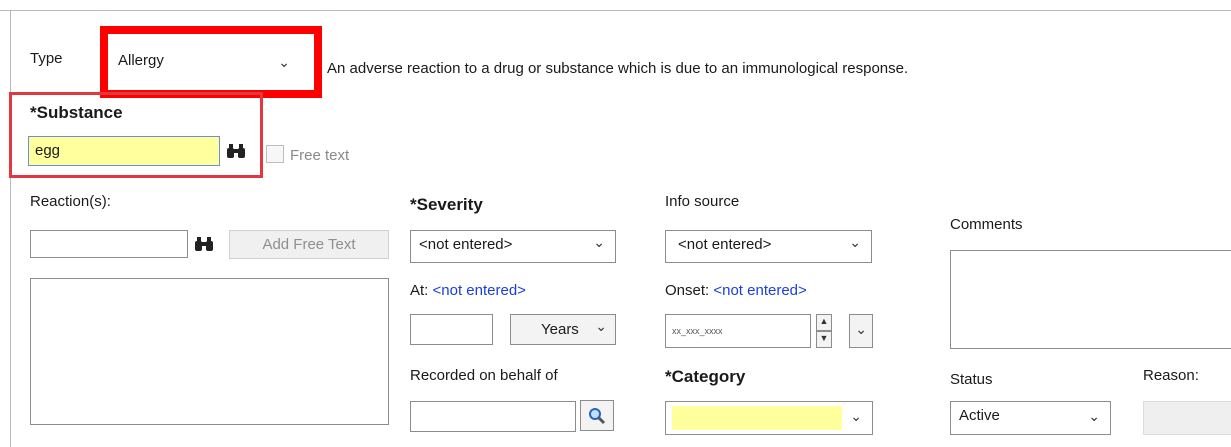  I want to click on onset-row: Onset: <not entered>, so click(736, 290).